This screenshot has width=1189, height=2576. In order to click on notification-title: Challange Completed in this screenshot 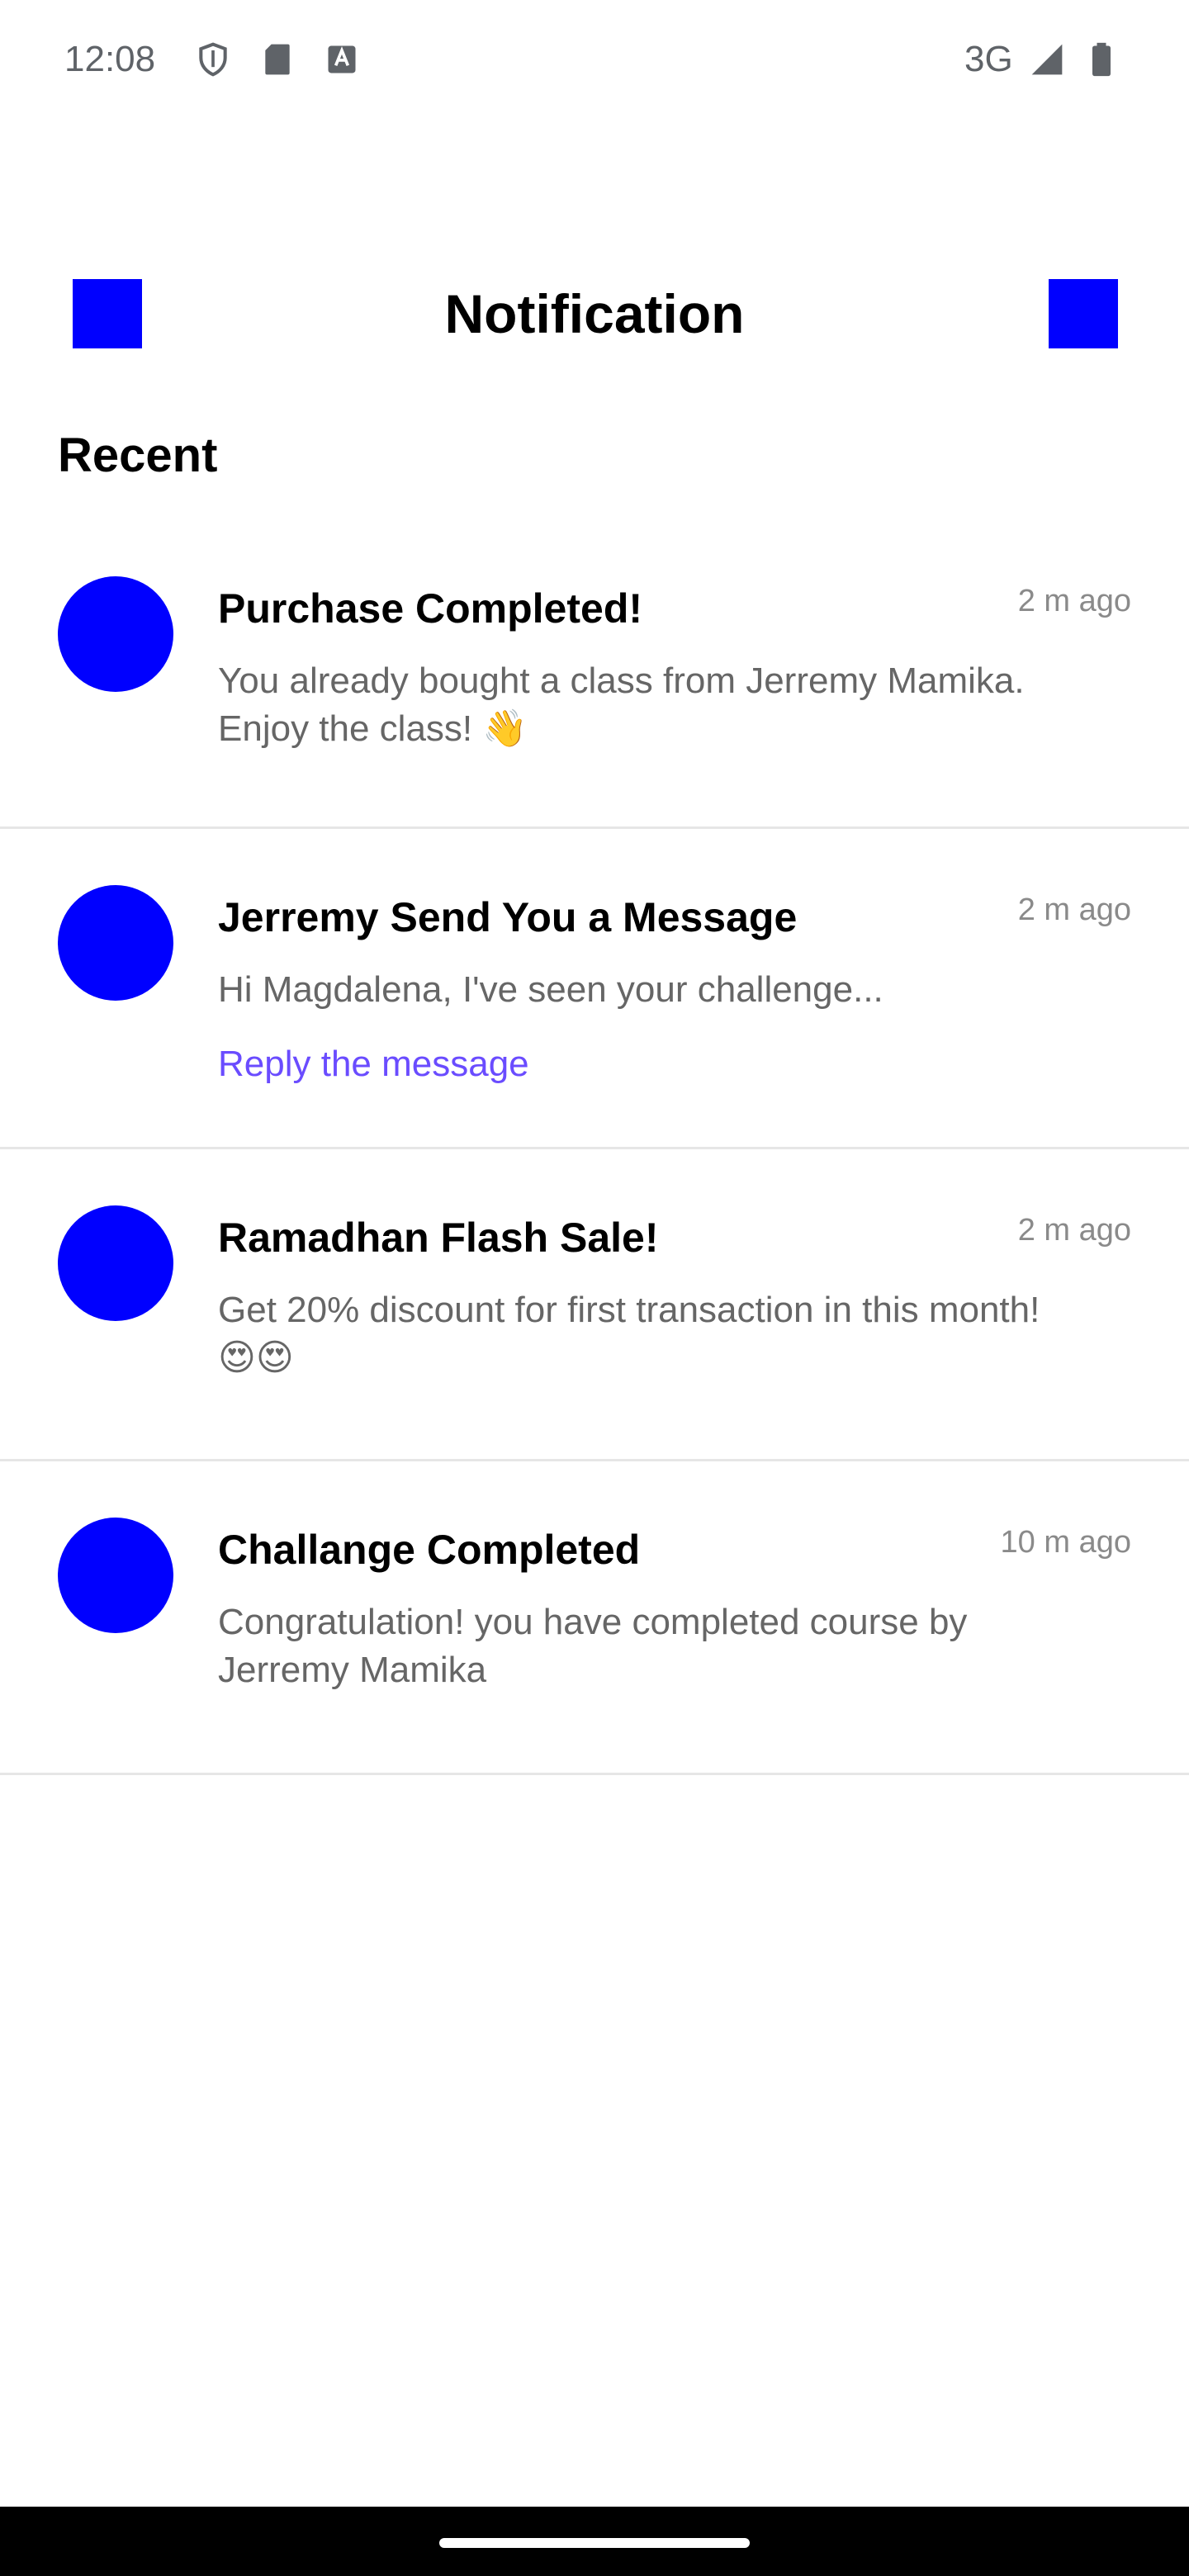, I will do `click(429, 1550)`.